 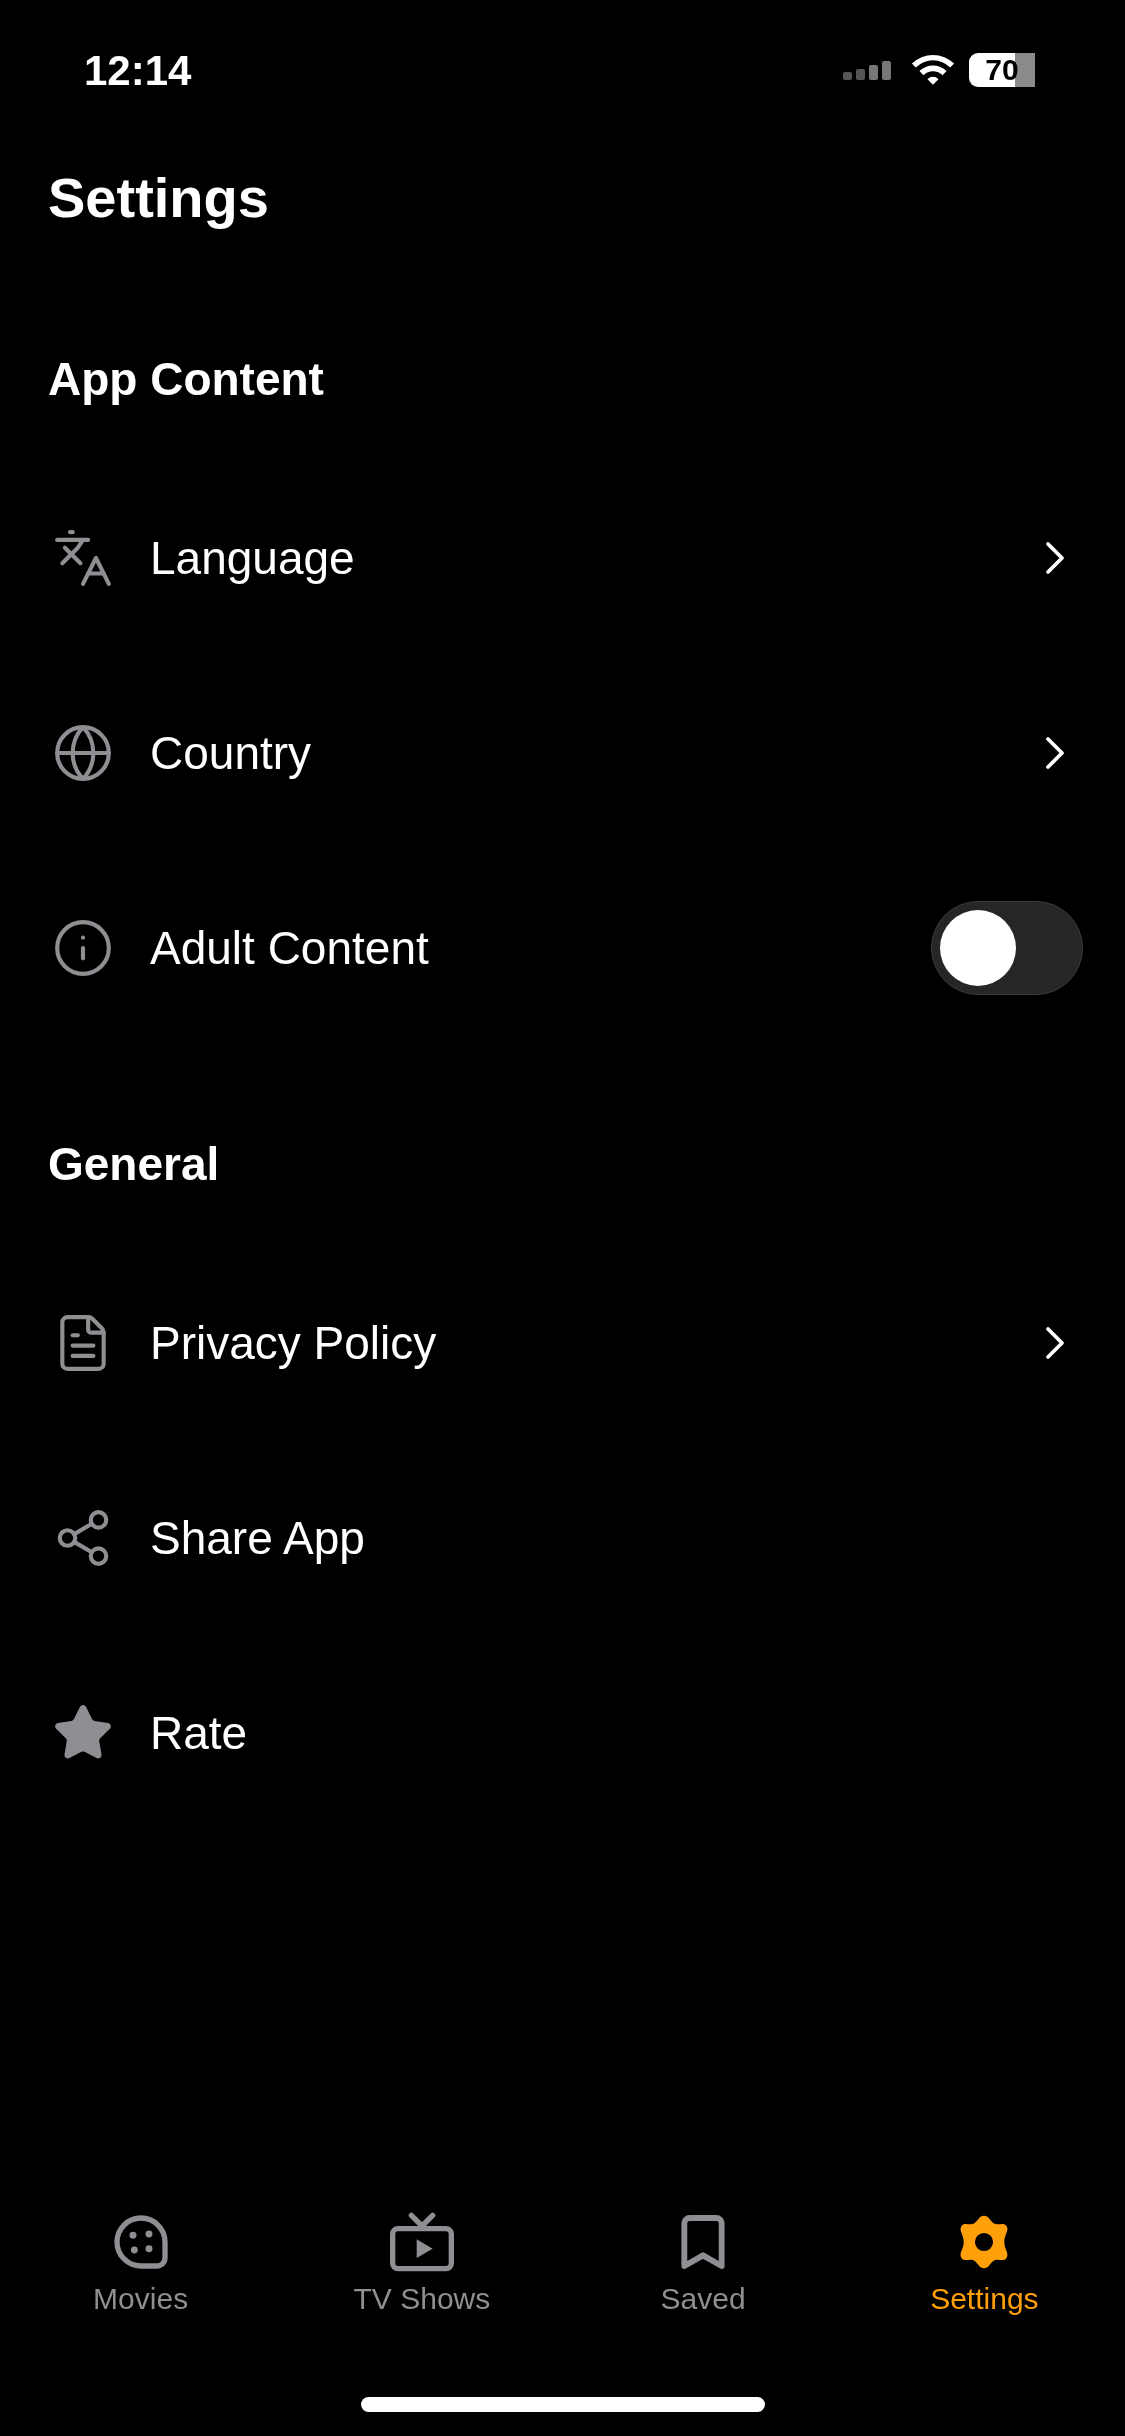 I want to click on setting-label: Rate, so click(x=199, y=1732).